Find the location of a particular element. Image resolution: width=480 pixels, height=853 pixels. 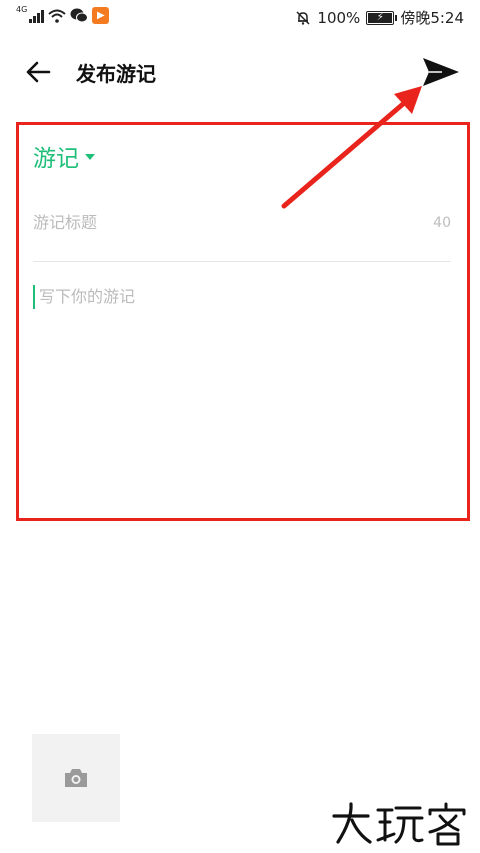

app-badge-icon: ▶ is located at coordinates (101, 15).